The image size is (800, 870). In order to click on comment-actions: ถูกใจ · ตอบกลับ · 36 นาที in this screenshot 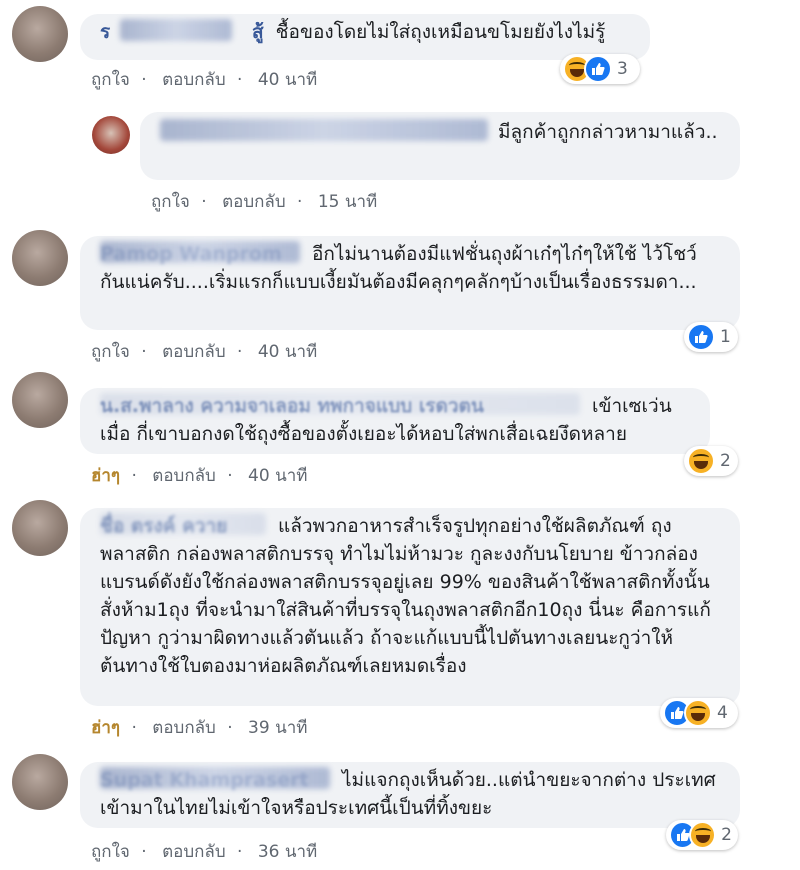, I will do `click(204, 851)`.